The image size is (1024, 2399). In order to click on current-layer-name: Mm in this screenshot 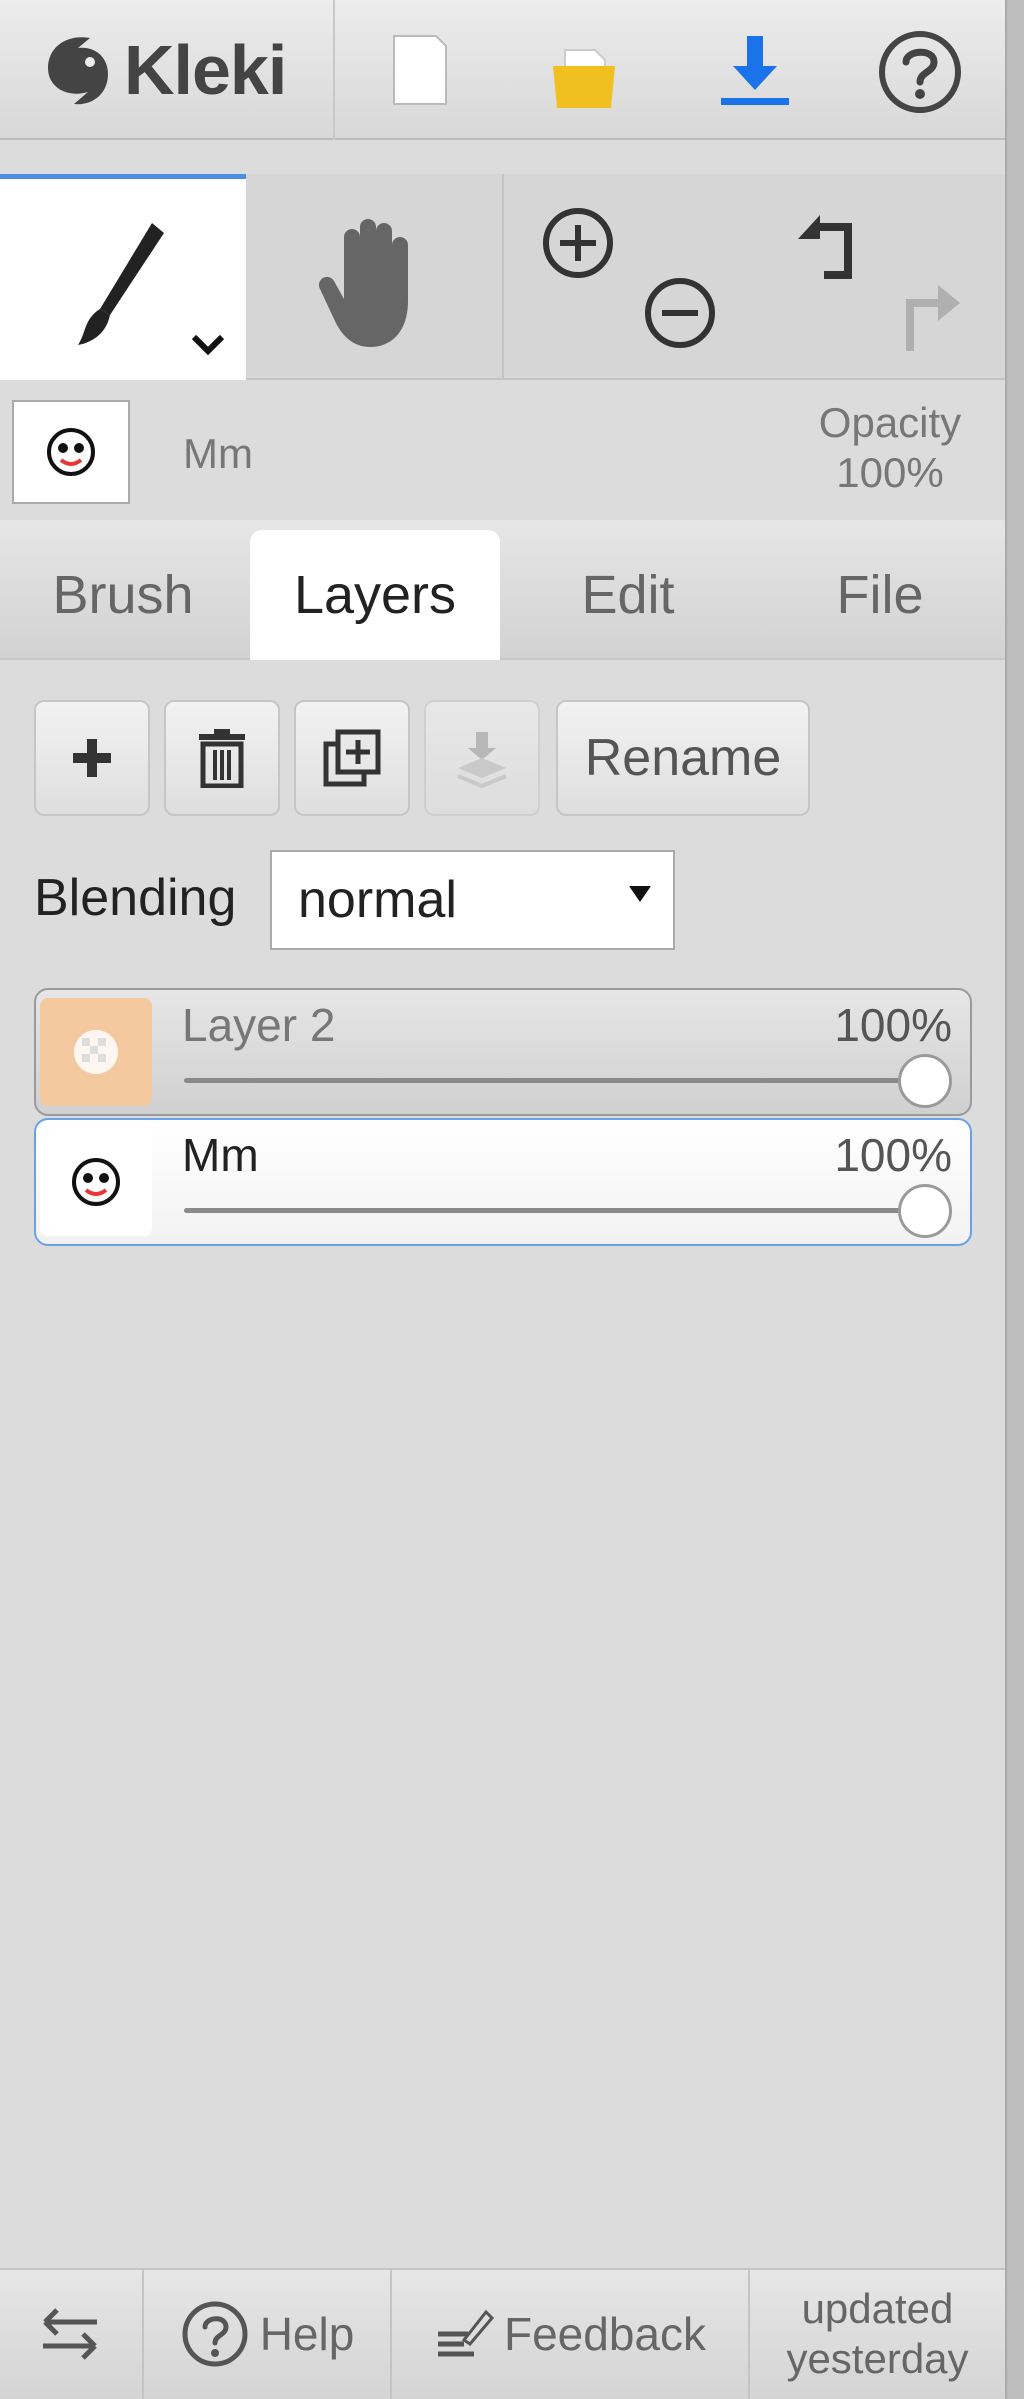, I will do `click(218, 453)`.